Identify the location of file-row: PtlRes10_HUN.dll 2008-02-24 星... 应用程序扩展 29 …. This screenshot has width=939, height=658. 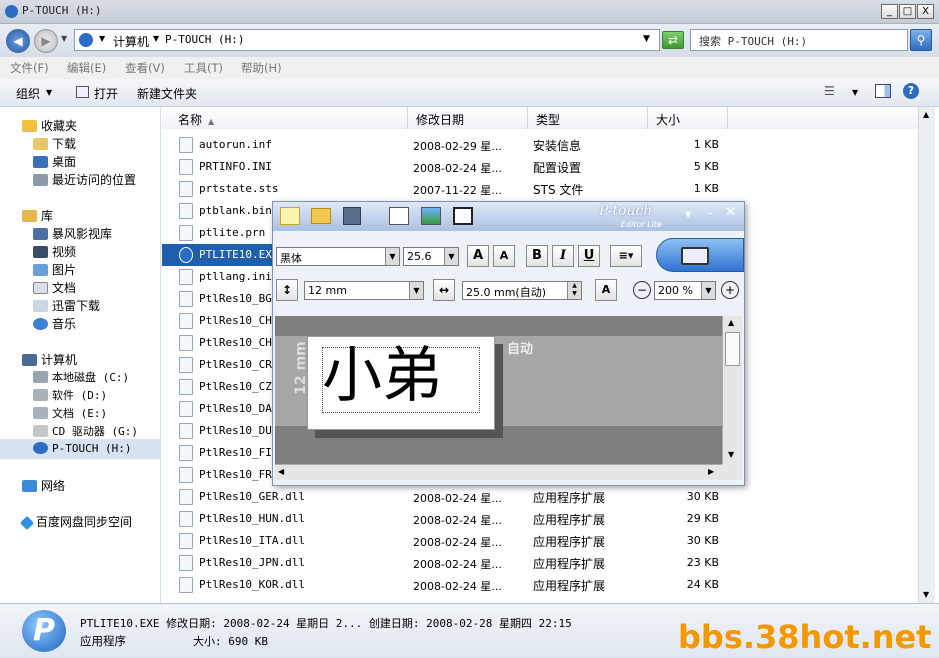
(452, 519).